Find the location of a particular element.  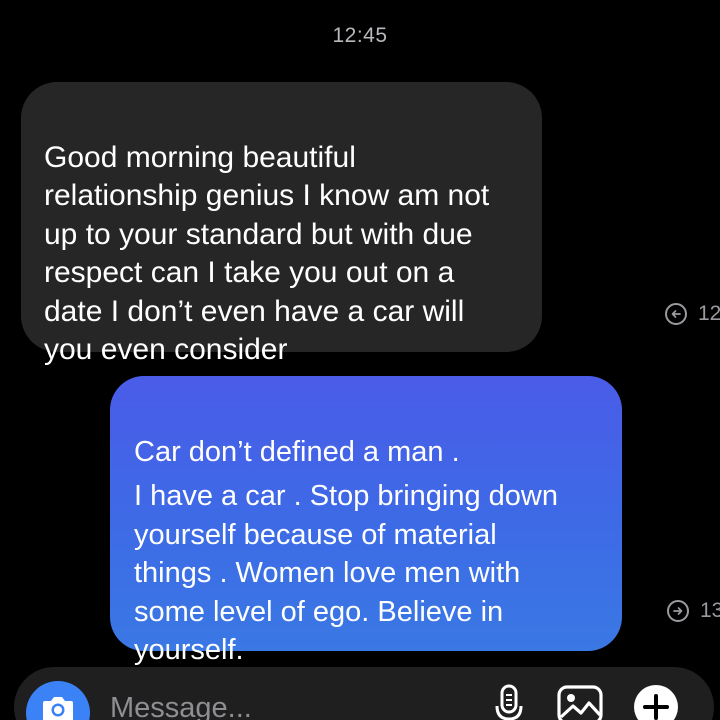

message-timestamp: 12:45 is located at coordinates (360, 35).